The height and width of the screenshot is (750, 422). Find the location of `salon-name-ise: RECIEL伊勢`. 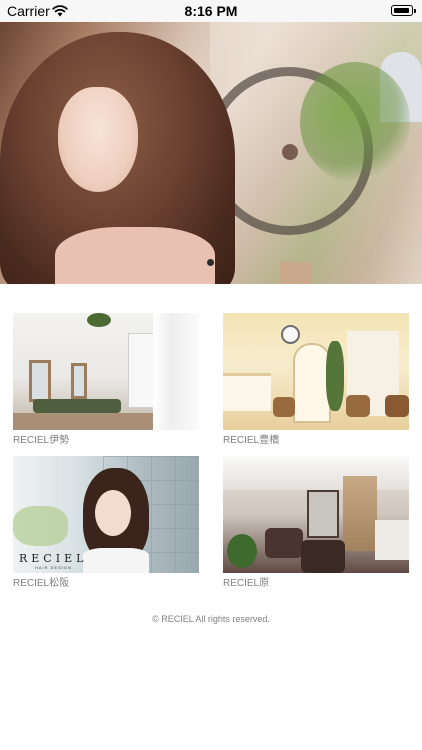

salon-name-ise: RECIEL伊勢 is located at coordinates (106, 441).